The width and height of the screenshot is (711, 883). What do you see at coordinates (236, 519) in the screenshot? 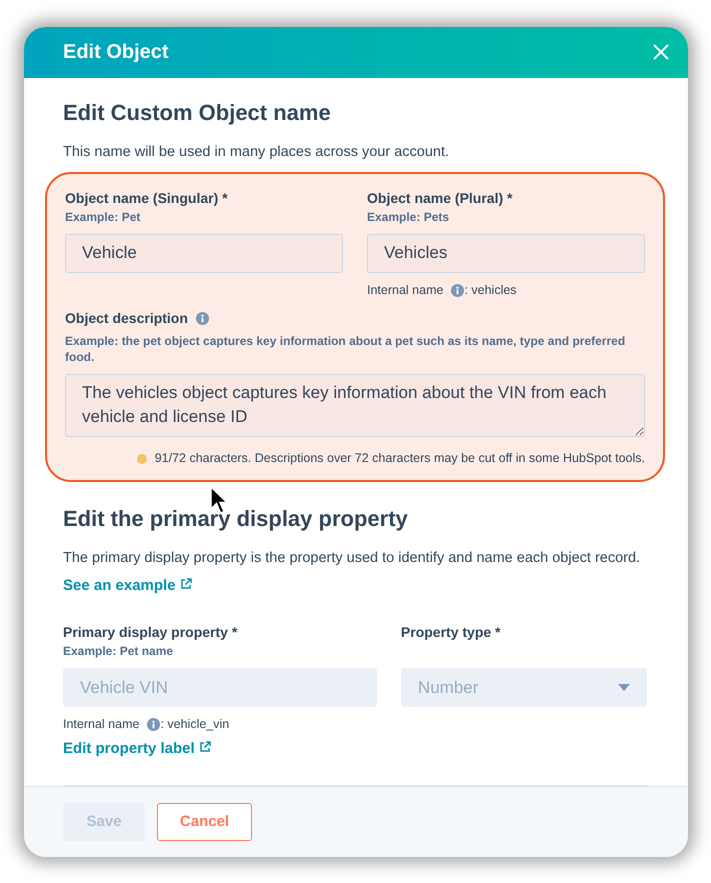
I see `section-heading: Edit the primary display property` at bounding box center [236, 519].